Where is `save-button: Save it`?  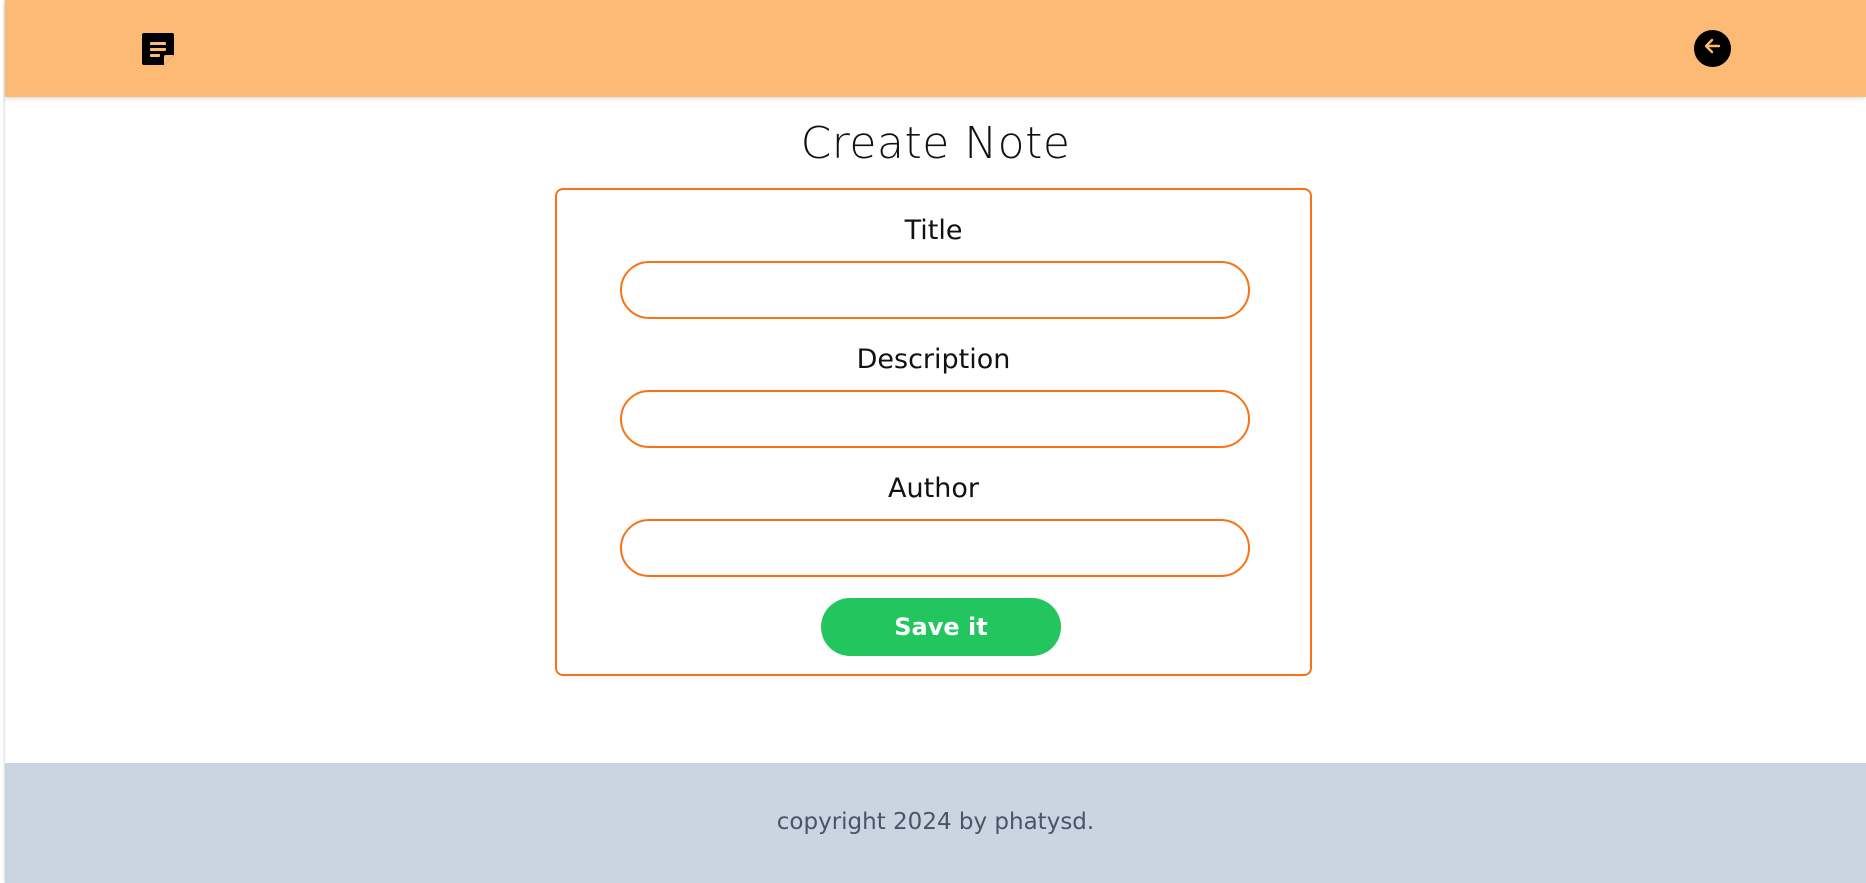 save-button: Save it is located at coordinates (941, 627).